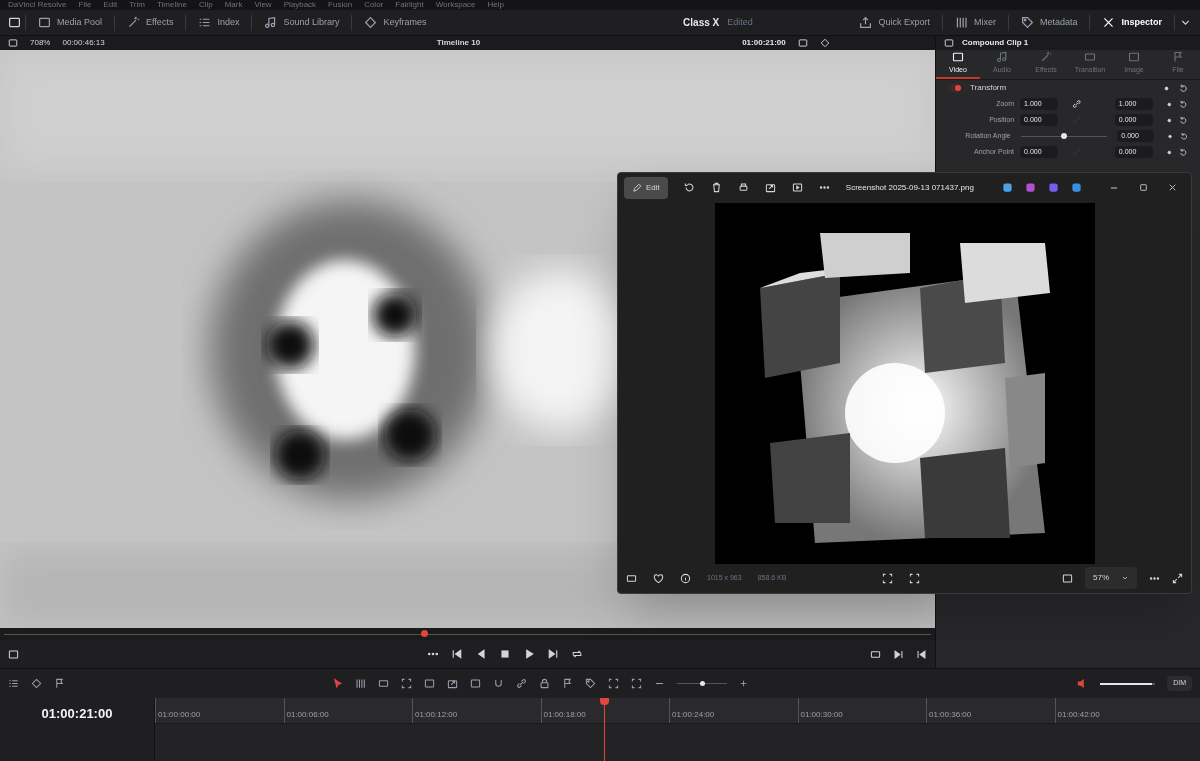  I want to click on toolbar-button: Metadata, so click(1049, 22).